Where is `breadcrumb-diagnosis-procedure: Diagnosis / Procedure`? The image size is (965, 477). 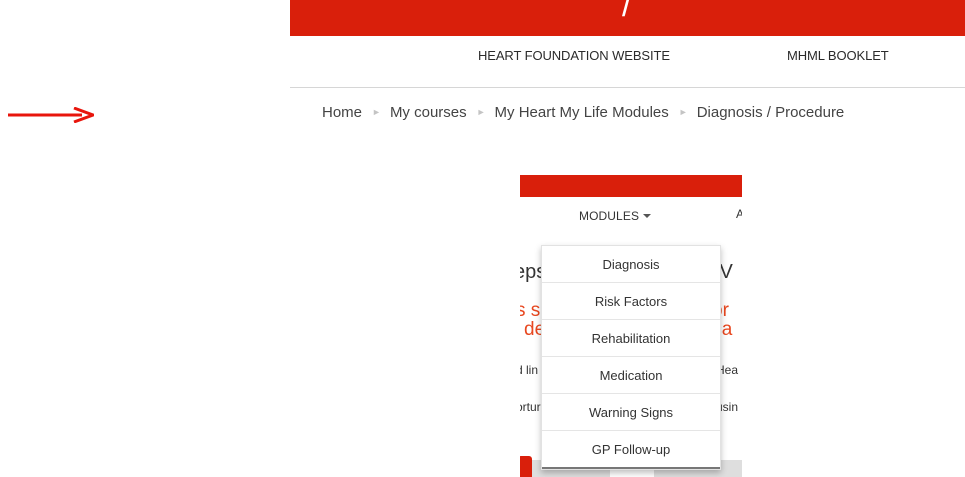 breadcrumb-diagnosis-procedure: Diagnosis / Procedure is located at coordinates (771, 112).